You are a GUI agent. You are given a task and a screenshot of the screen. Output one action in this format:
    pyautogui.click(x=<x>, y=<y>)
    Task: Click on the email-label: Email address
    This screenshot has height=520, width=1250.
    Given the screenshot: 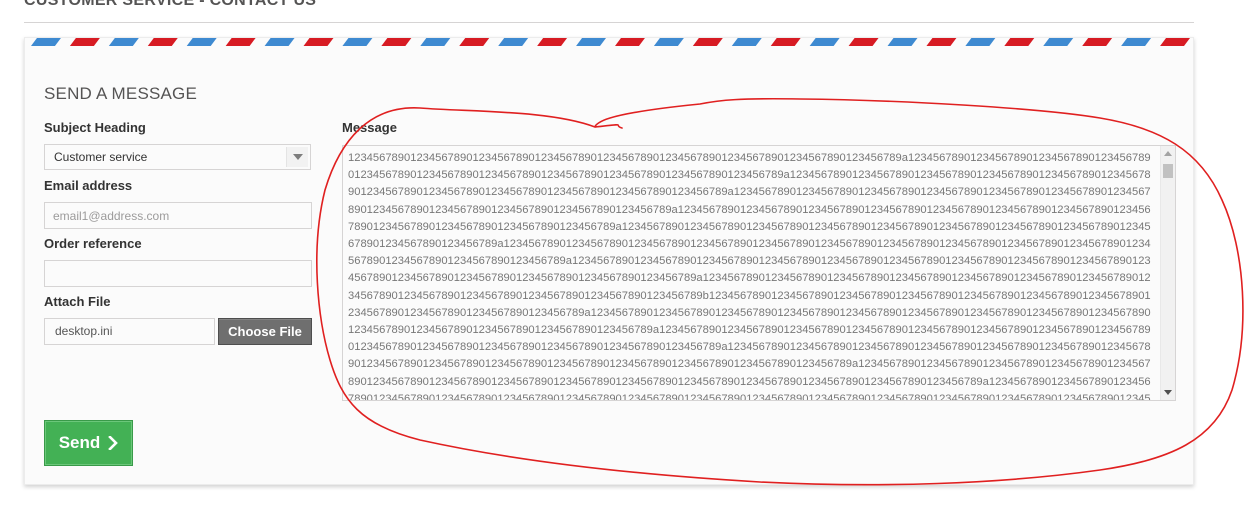 What is the action you would take?
    pyautogui.click(x=88, y=185)
    